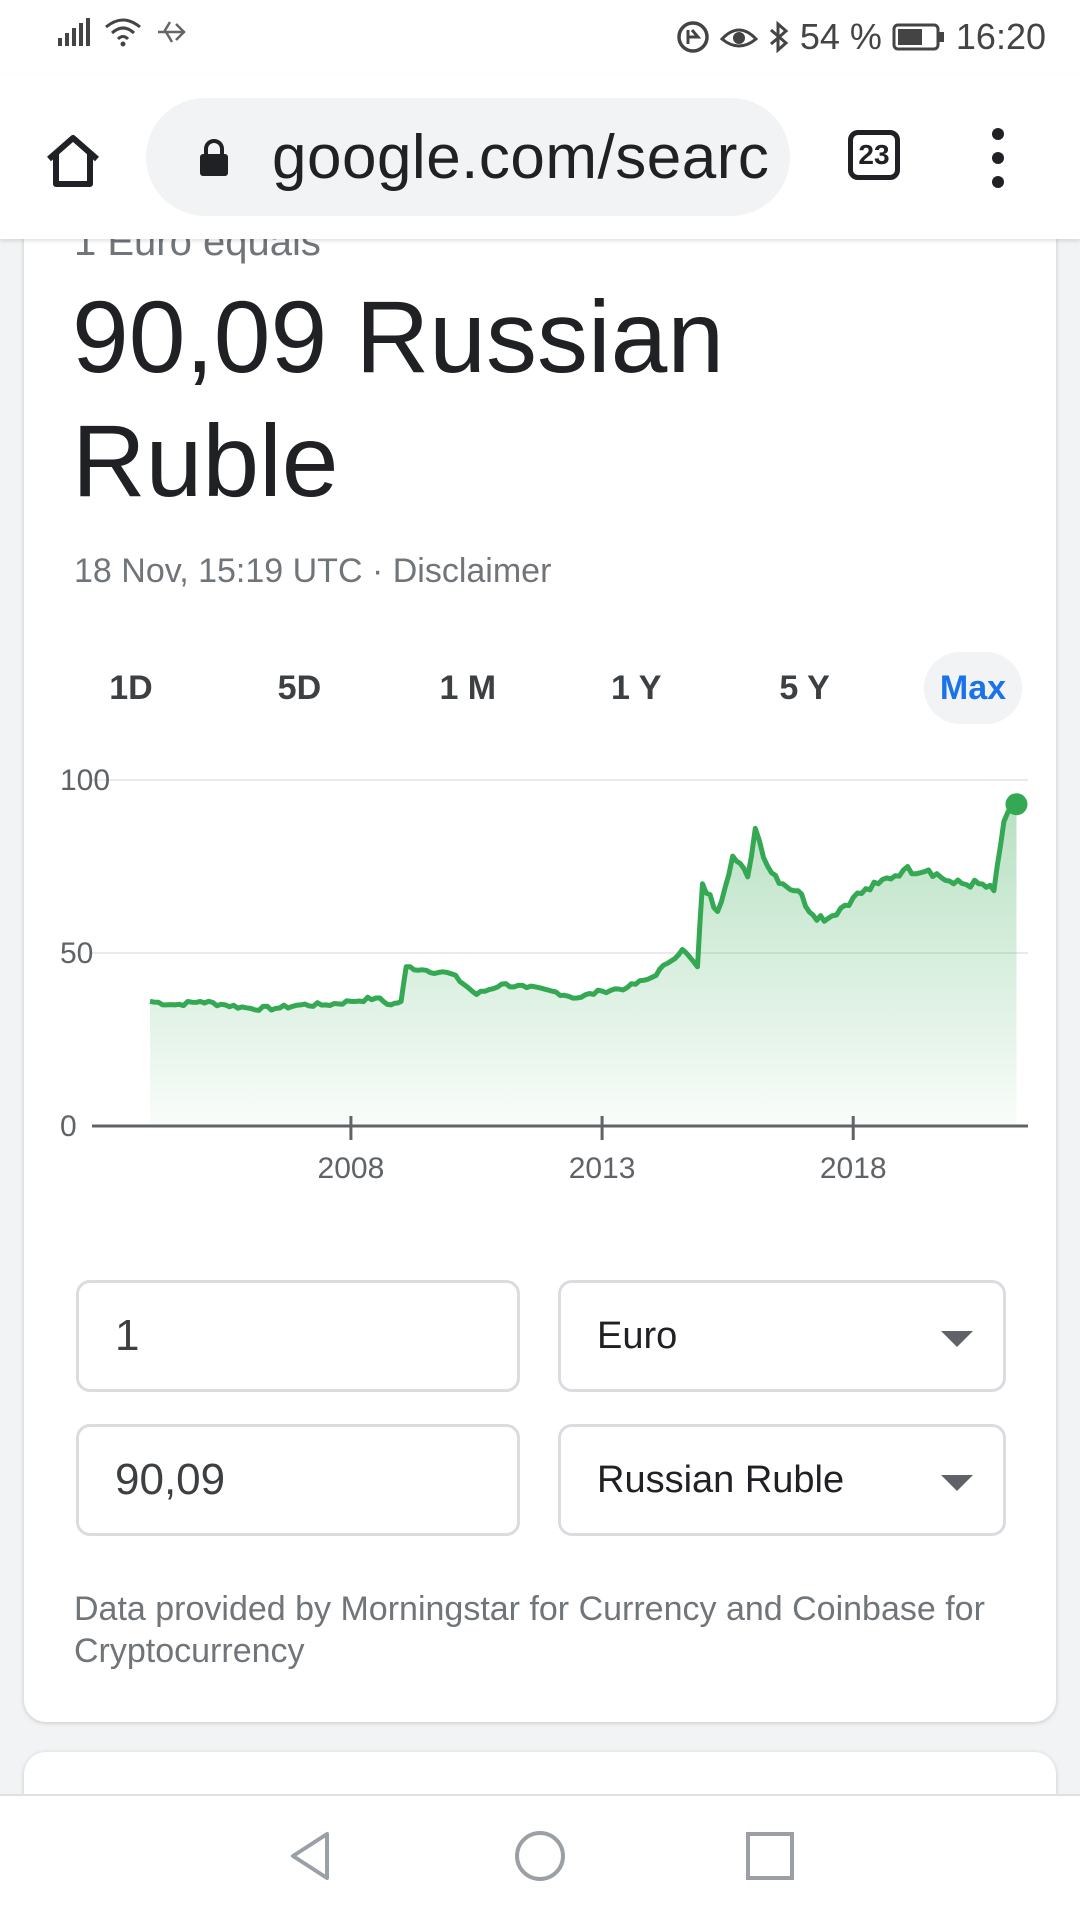  Describe the element at coordinates (123, 32) in the screenshot. I see `wifi-icon` at that location.